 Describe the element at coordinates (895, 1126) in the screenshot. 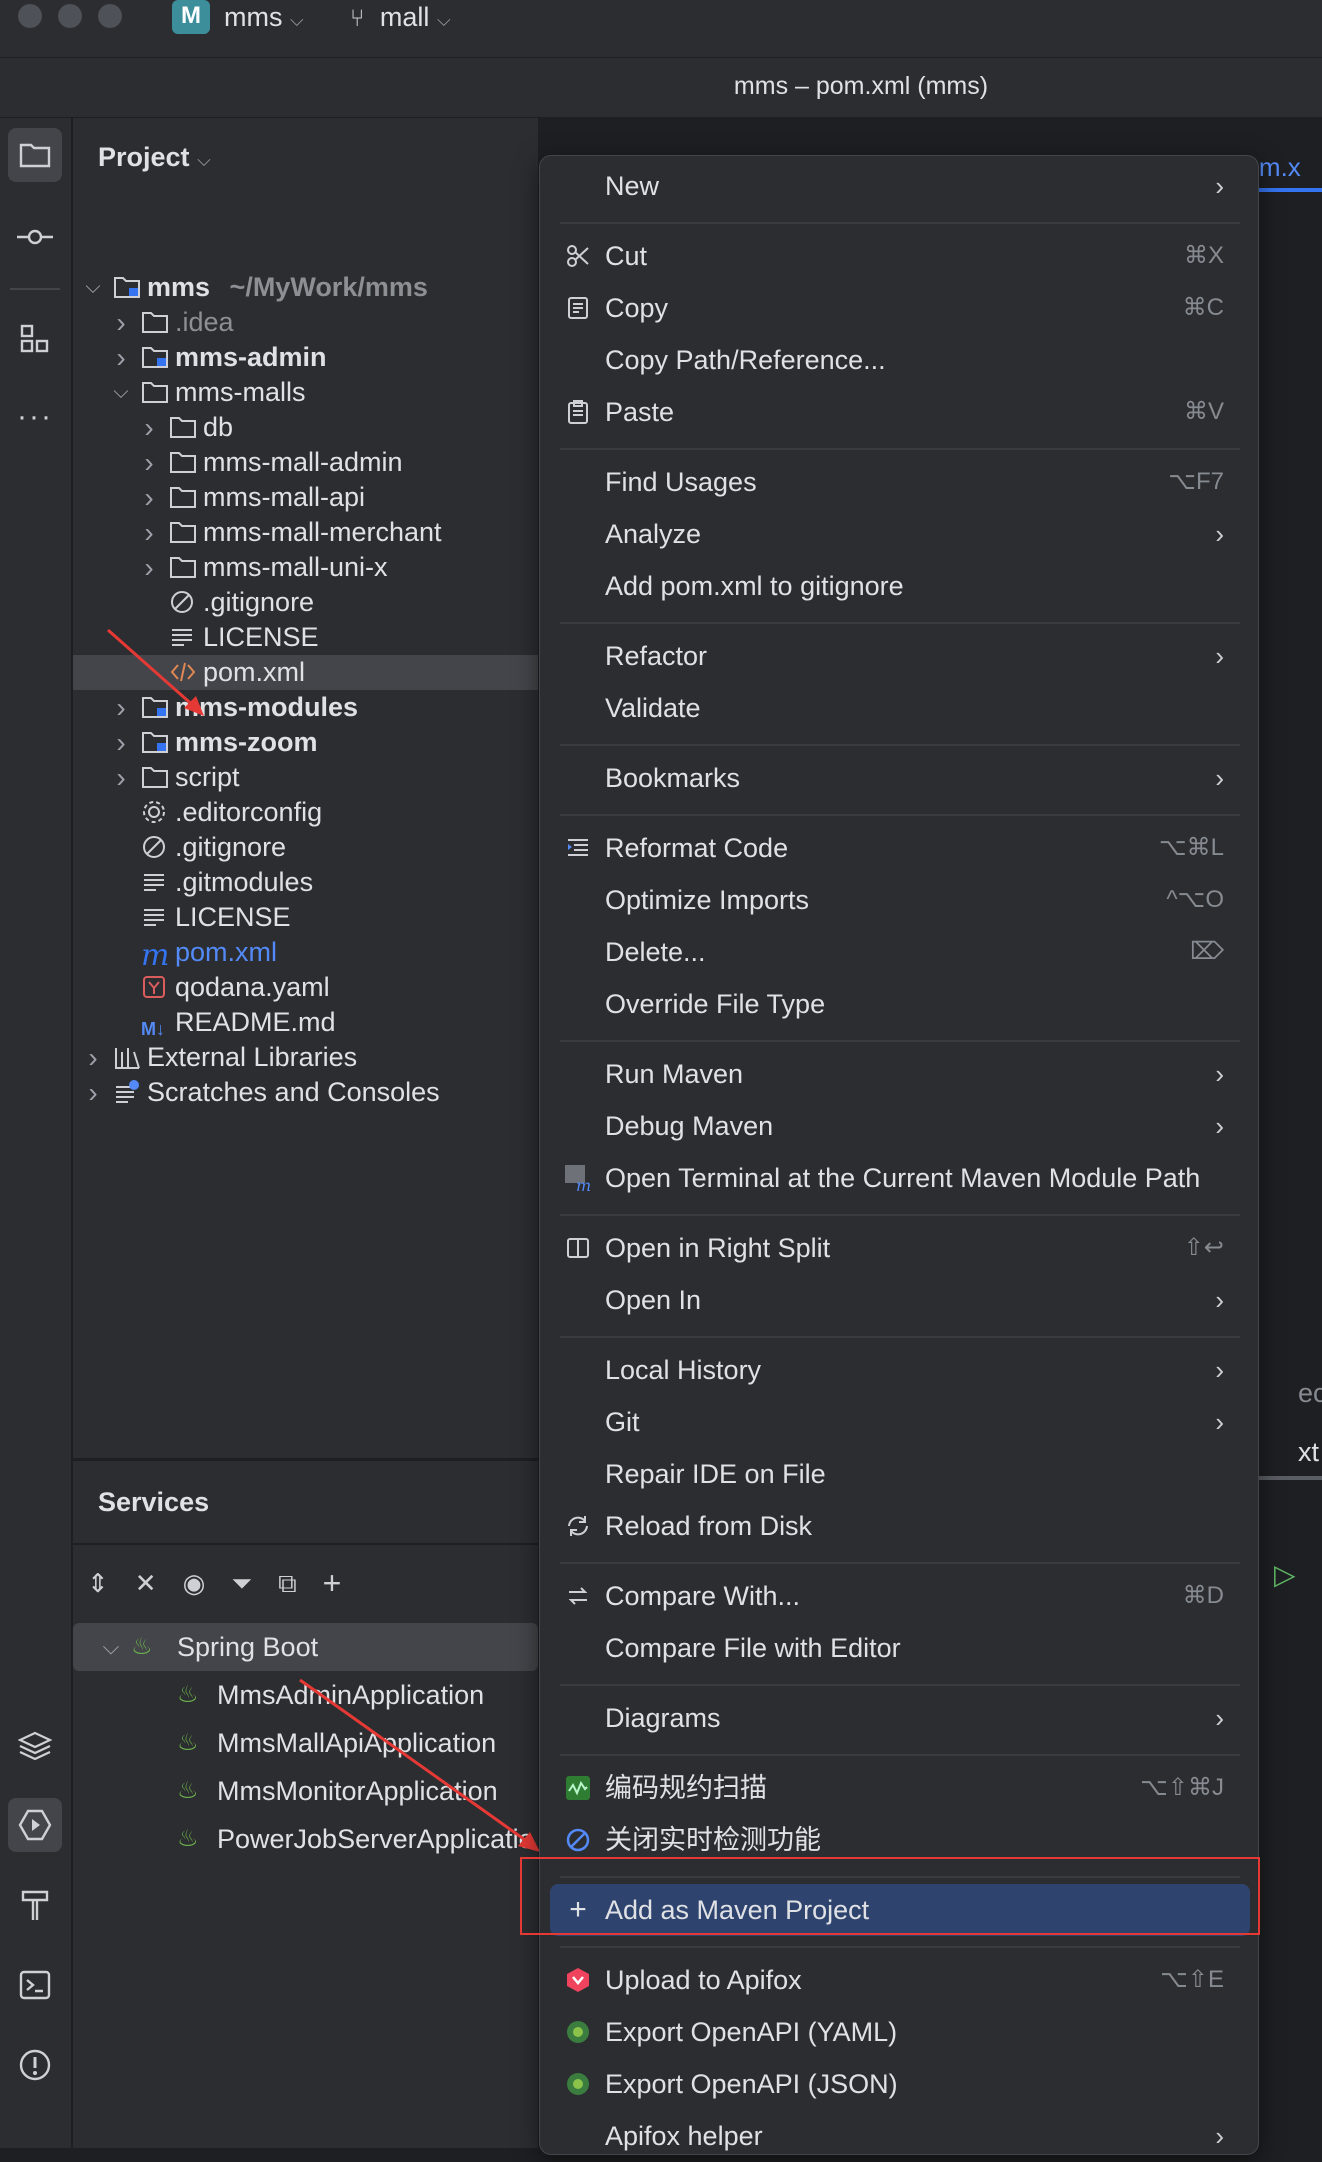

I see `menu-item-debug-maven: Debug Maven ›` at that location.